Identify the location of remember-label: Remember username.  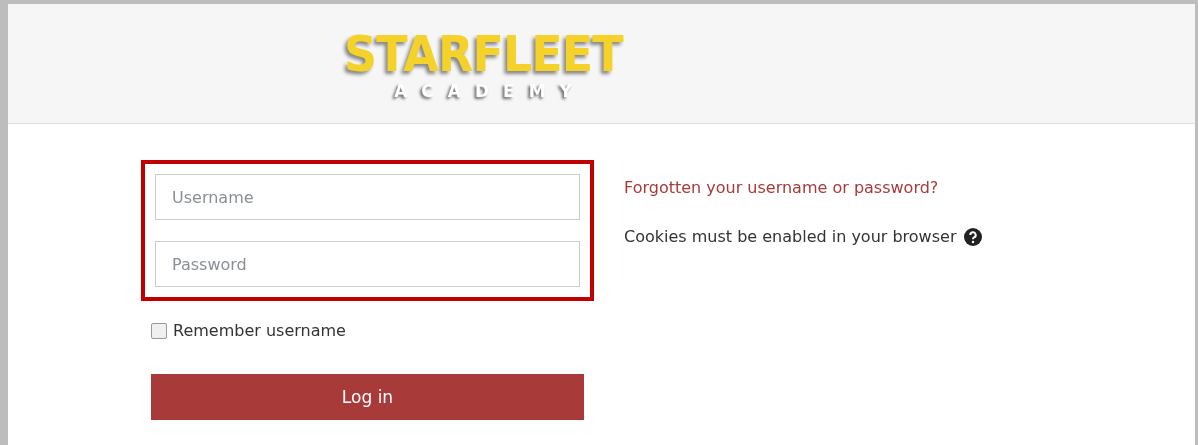
(259, 330).